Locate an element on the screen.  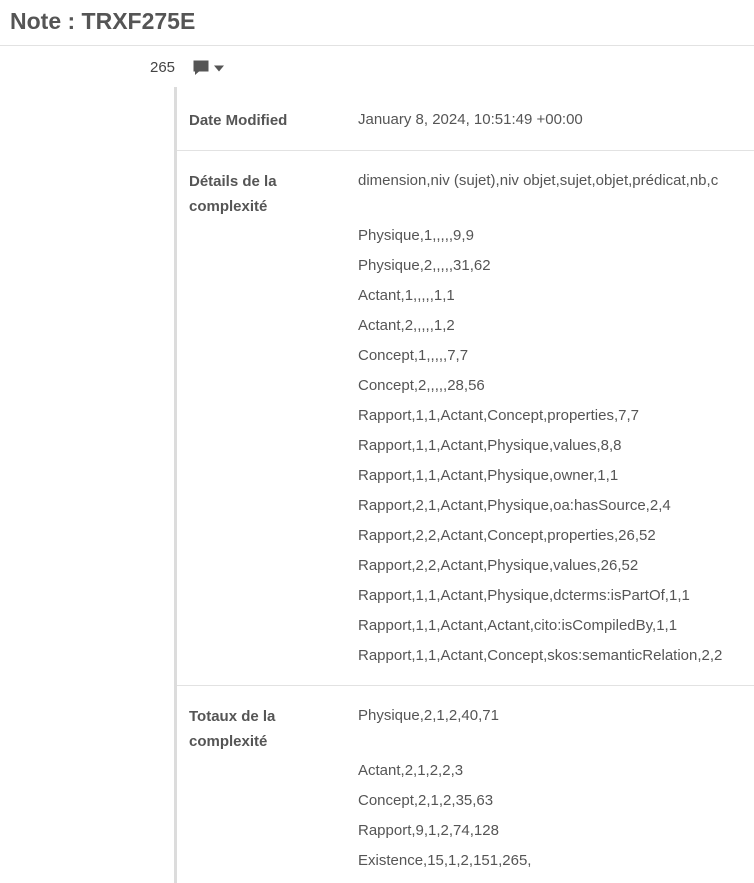
details-line: Physique,1,,,,,9,9 is located at coordinates (416, 235).